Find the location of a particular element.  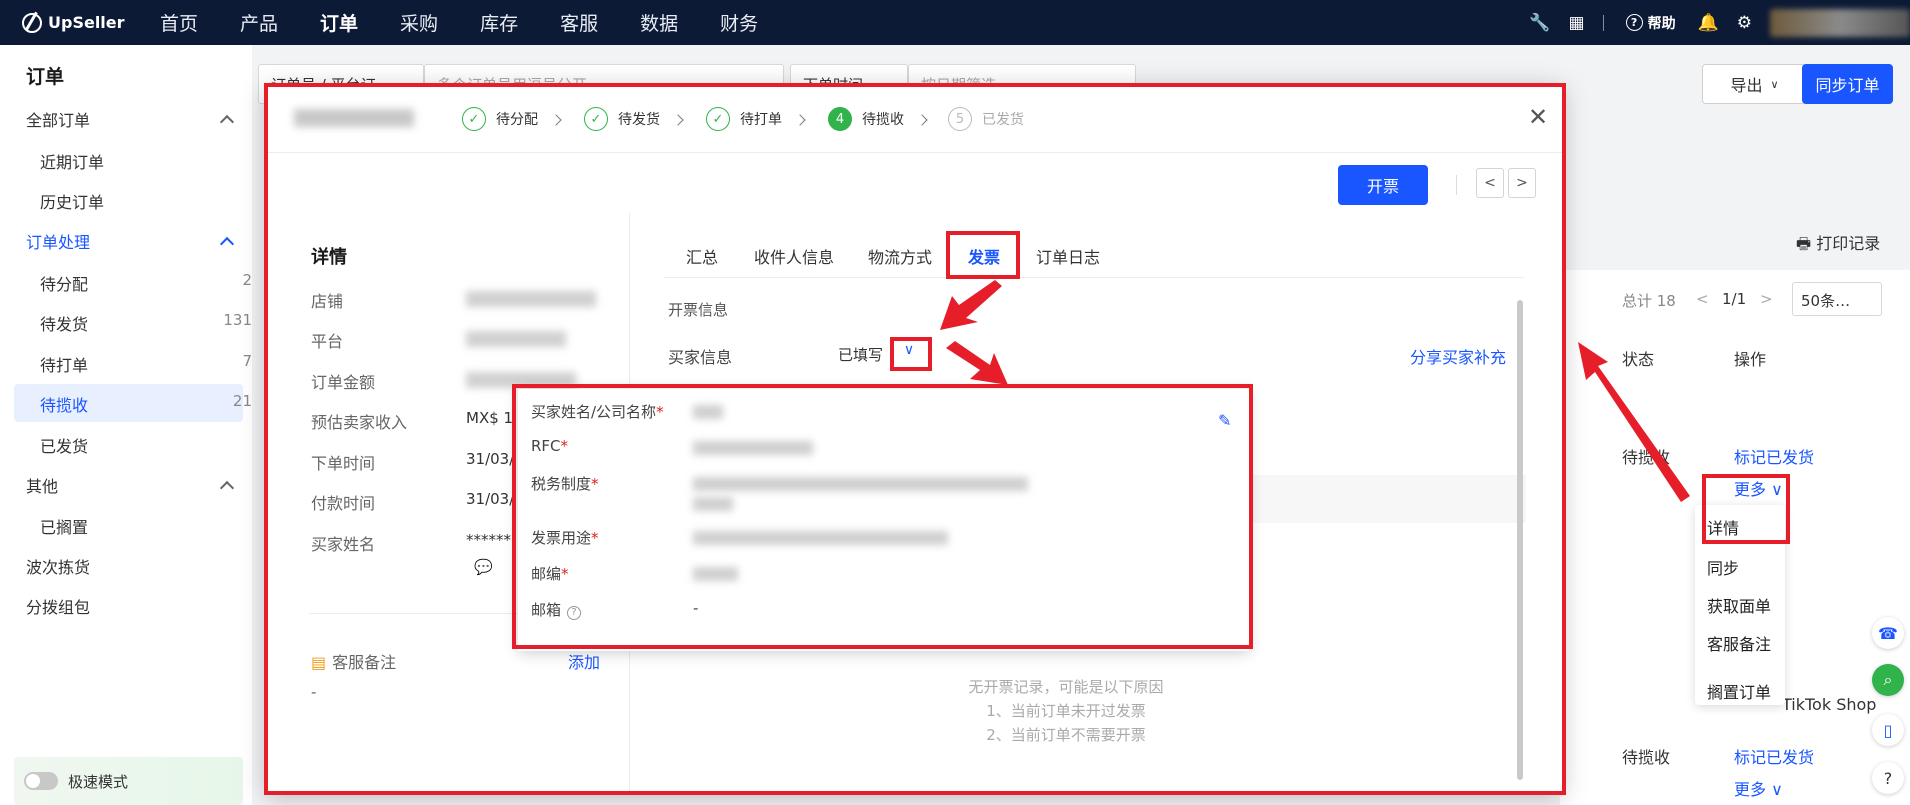

annotation-arrows is located at coordinates (1315, 391).